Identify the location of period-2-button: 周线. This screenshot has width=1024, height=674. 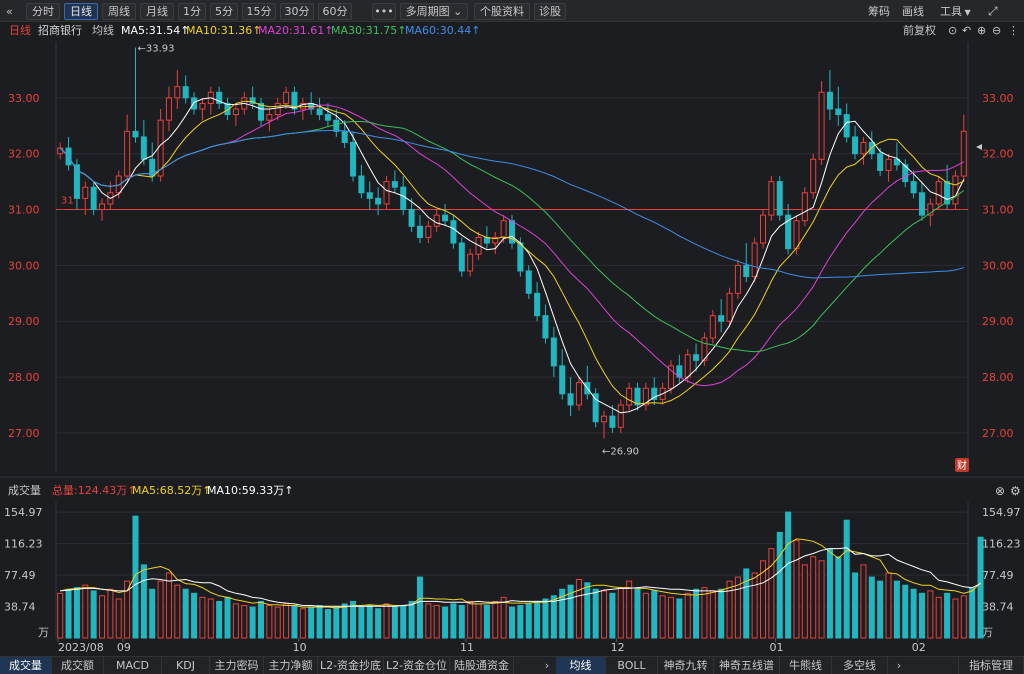
(119, 11).